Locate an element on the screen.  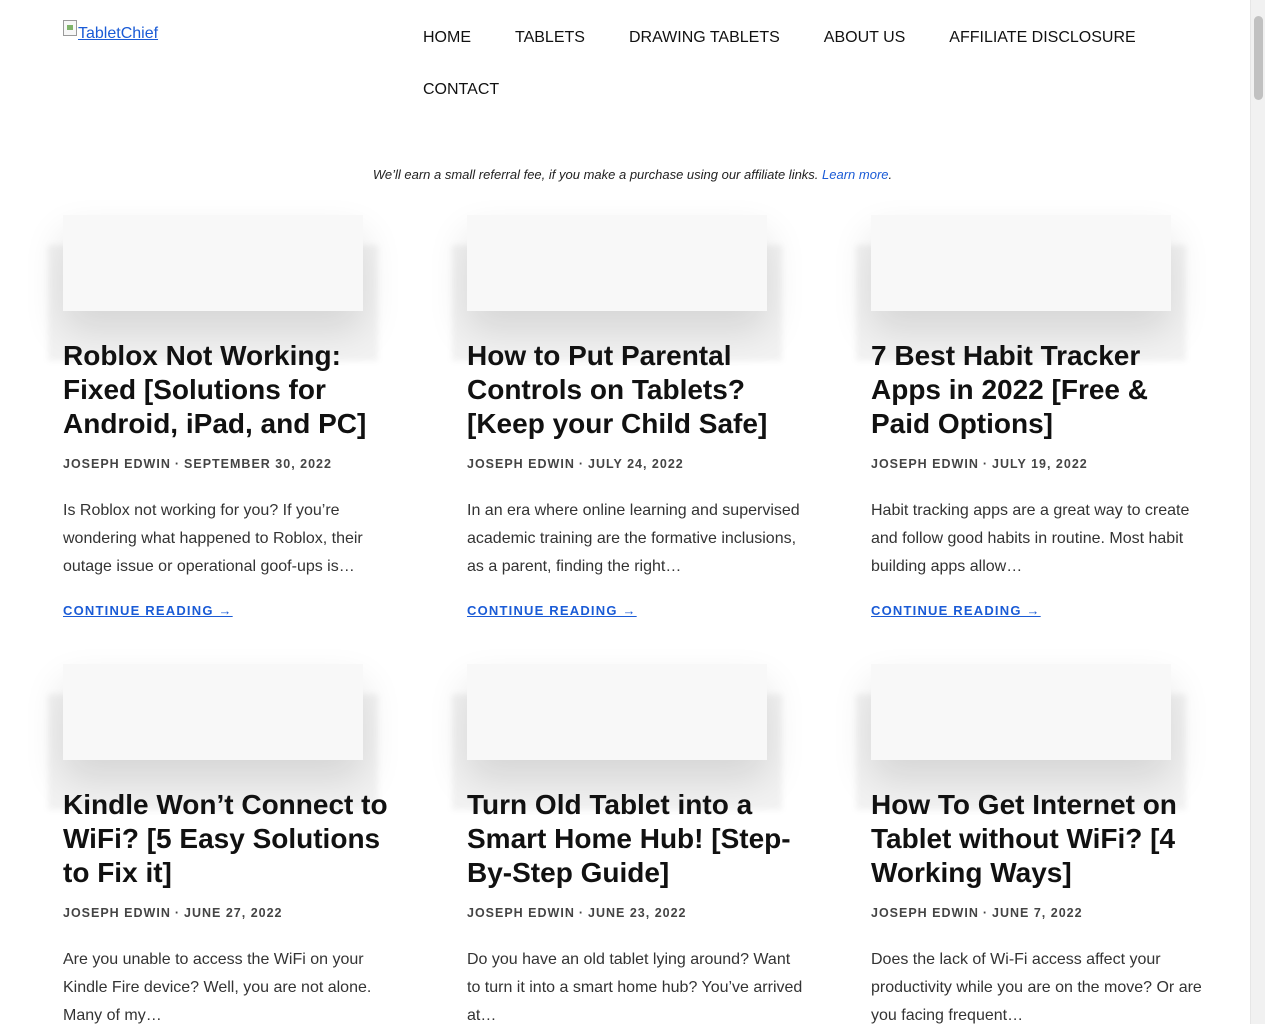
scrollbar-thumb is located at coordinates (1258, 58).